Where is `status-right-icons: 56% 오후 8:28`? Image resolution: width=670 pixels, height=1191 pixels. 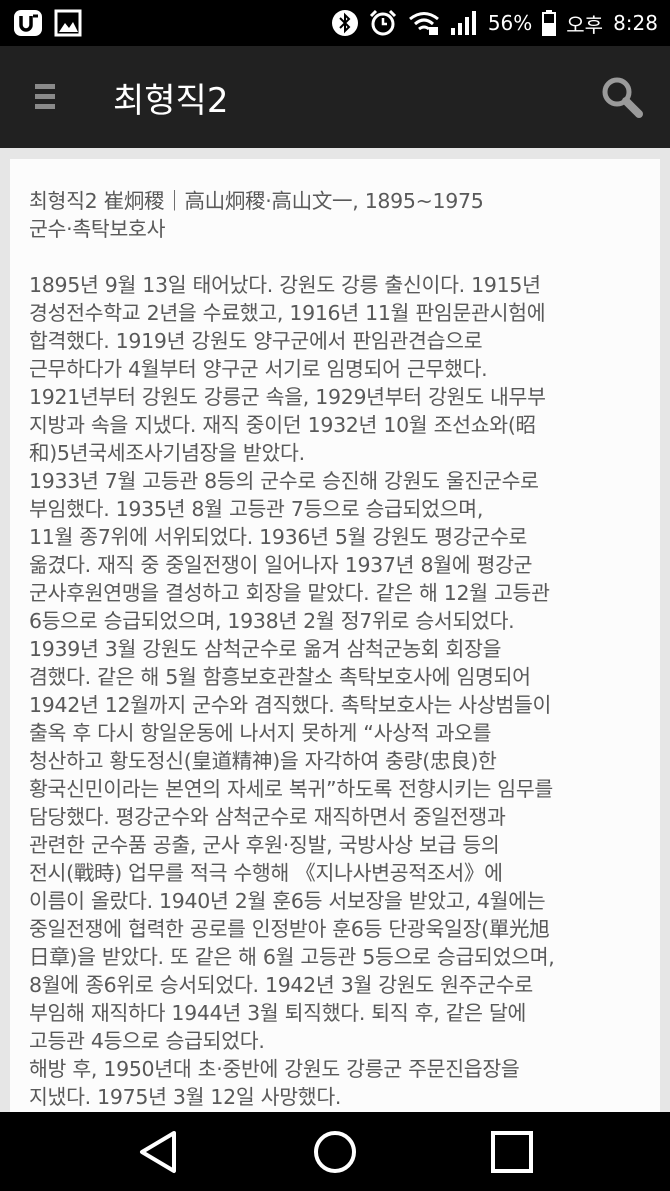 status-right-icons: 56% 오후 8:28 is located at coordinates (494, 23).